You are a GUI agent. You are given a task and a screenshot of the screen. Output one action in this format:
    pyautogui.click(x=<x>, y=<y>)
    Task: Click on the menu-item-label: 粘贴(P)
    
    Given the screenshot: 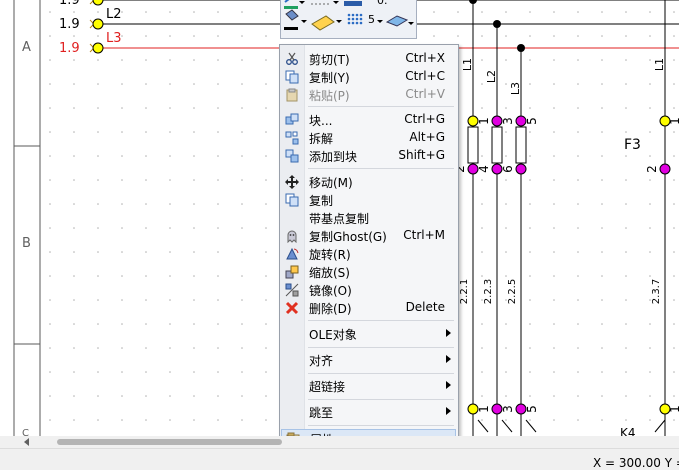 What is the action you would take?
    pyautogui.click(x=329, y=96)
    